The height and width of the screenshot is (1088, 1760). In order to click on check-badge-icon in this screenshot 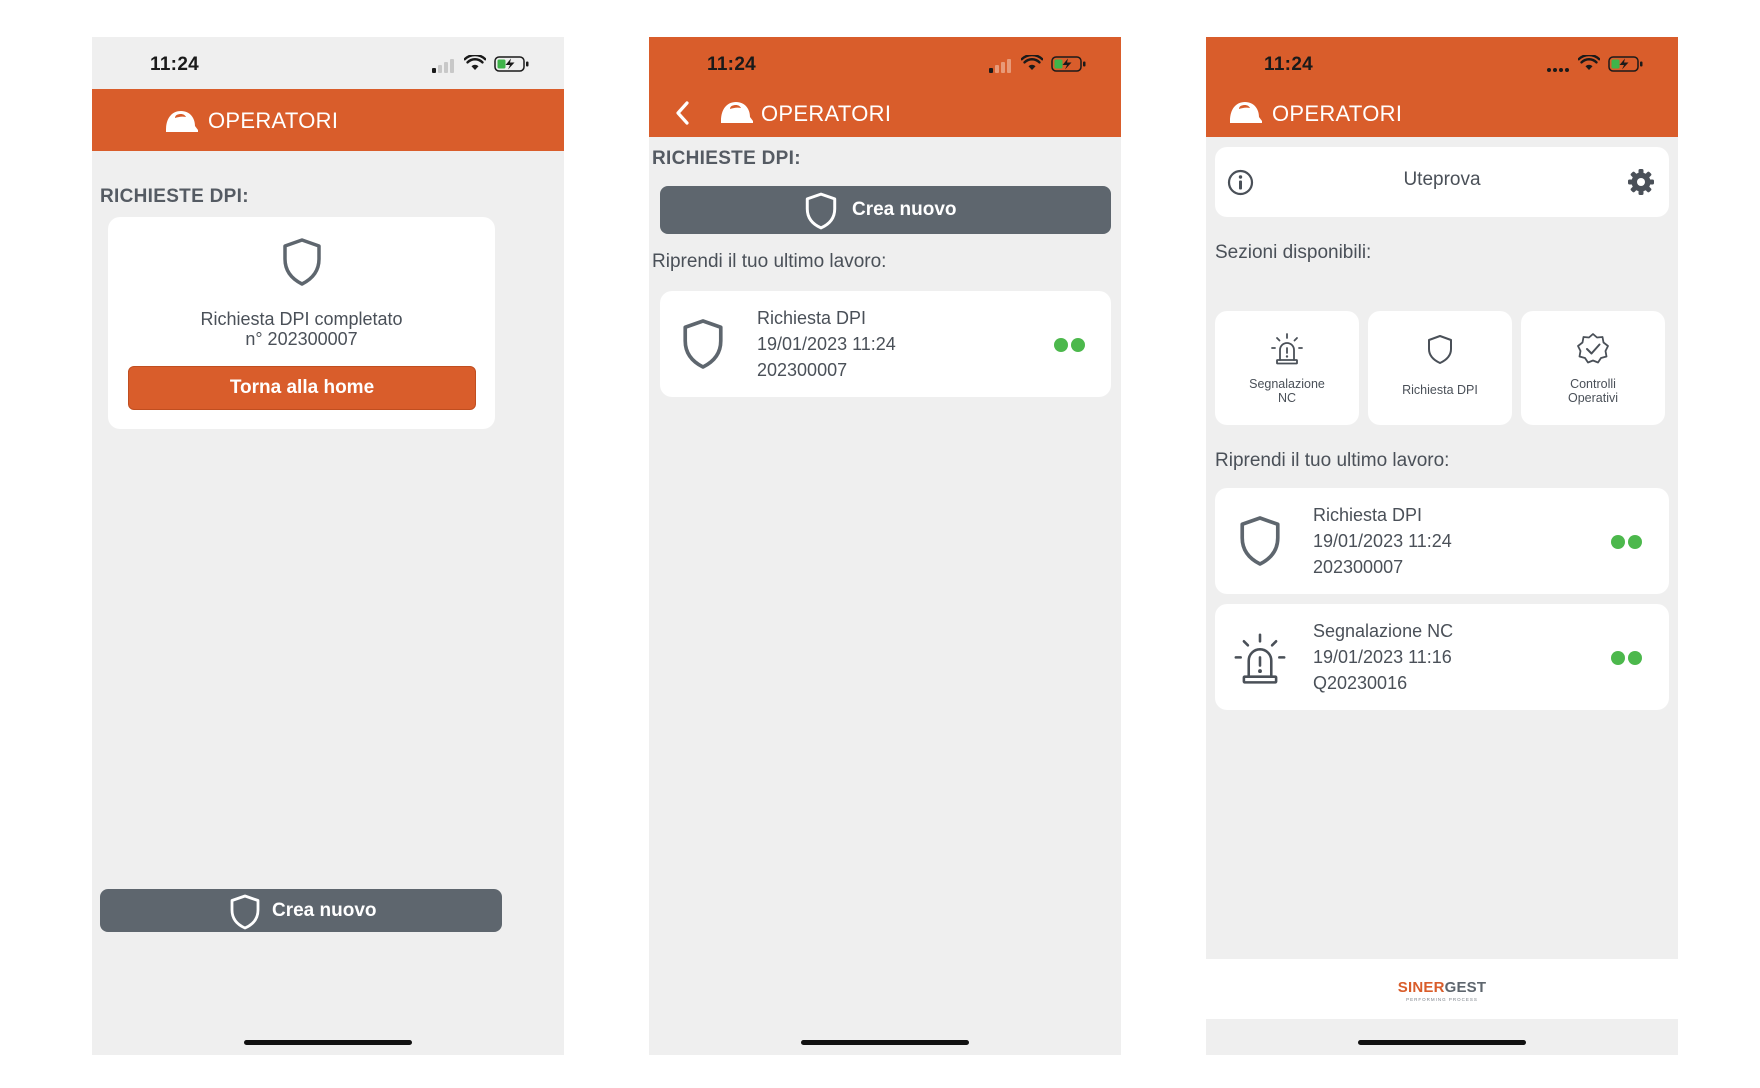, I will do `click(1593, 348)`.